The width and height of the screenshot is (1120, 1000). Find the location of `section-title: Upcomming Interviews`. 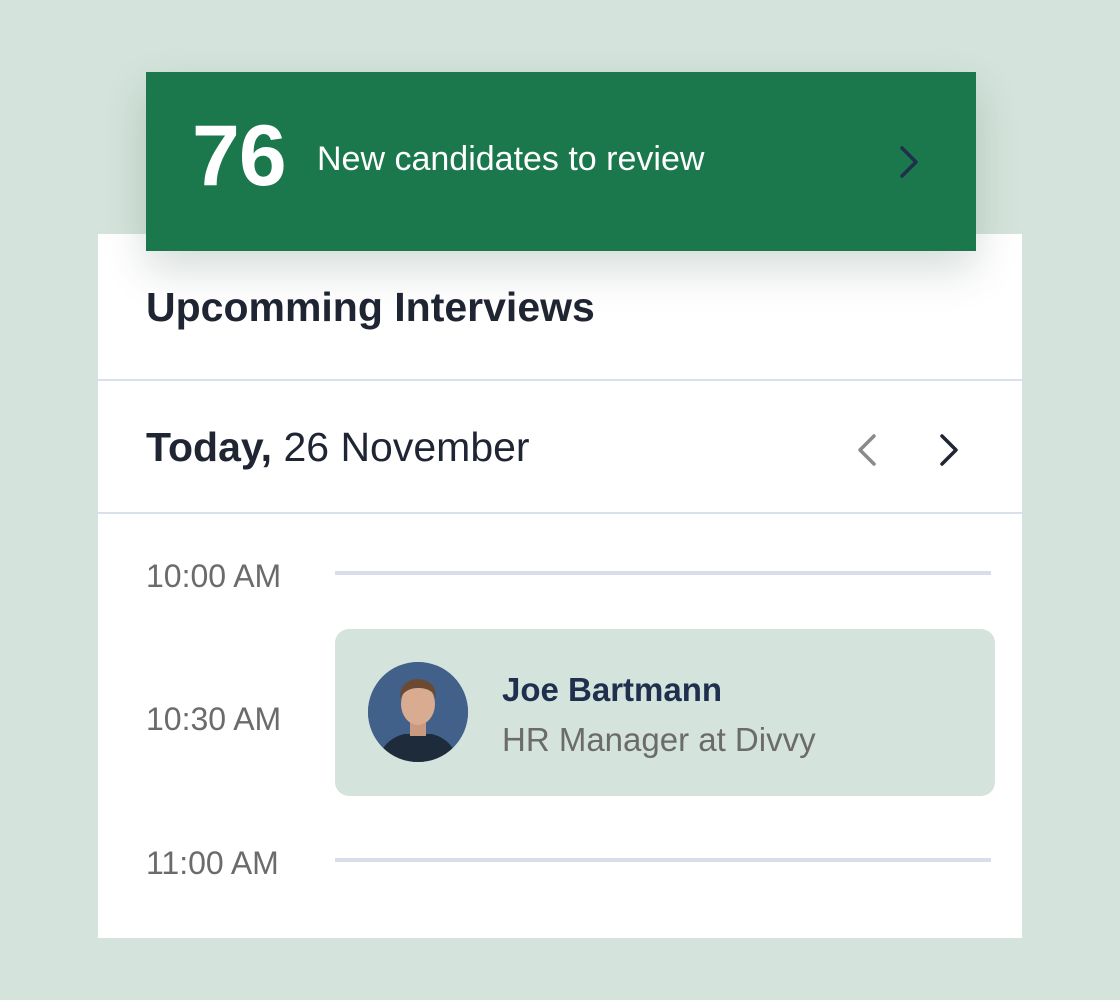

section-title: Upcomming Interviews is located at coordinates (370, 307).